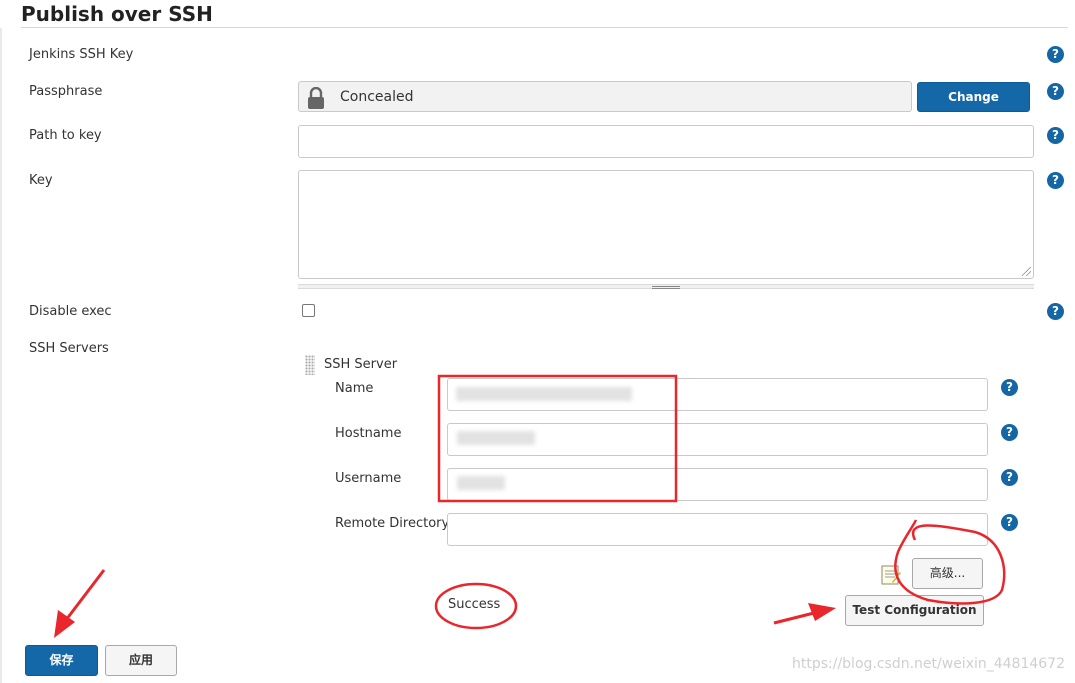 Image resolution: width=1075 pixels, height=683 pixels. I want to click on hostname-input, so click(717, 439).